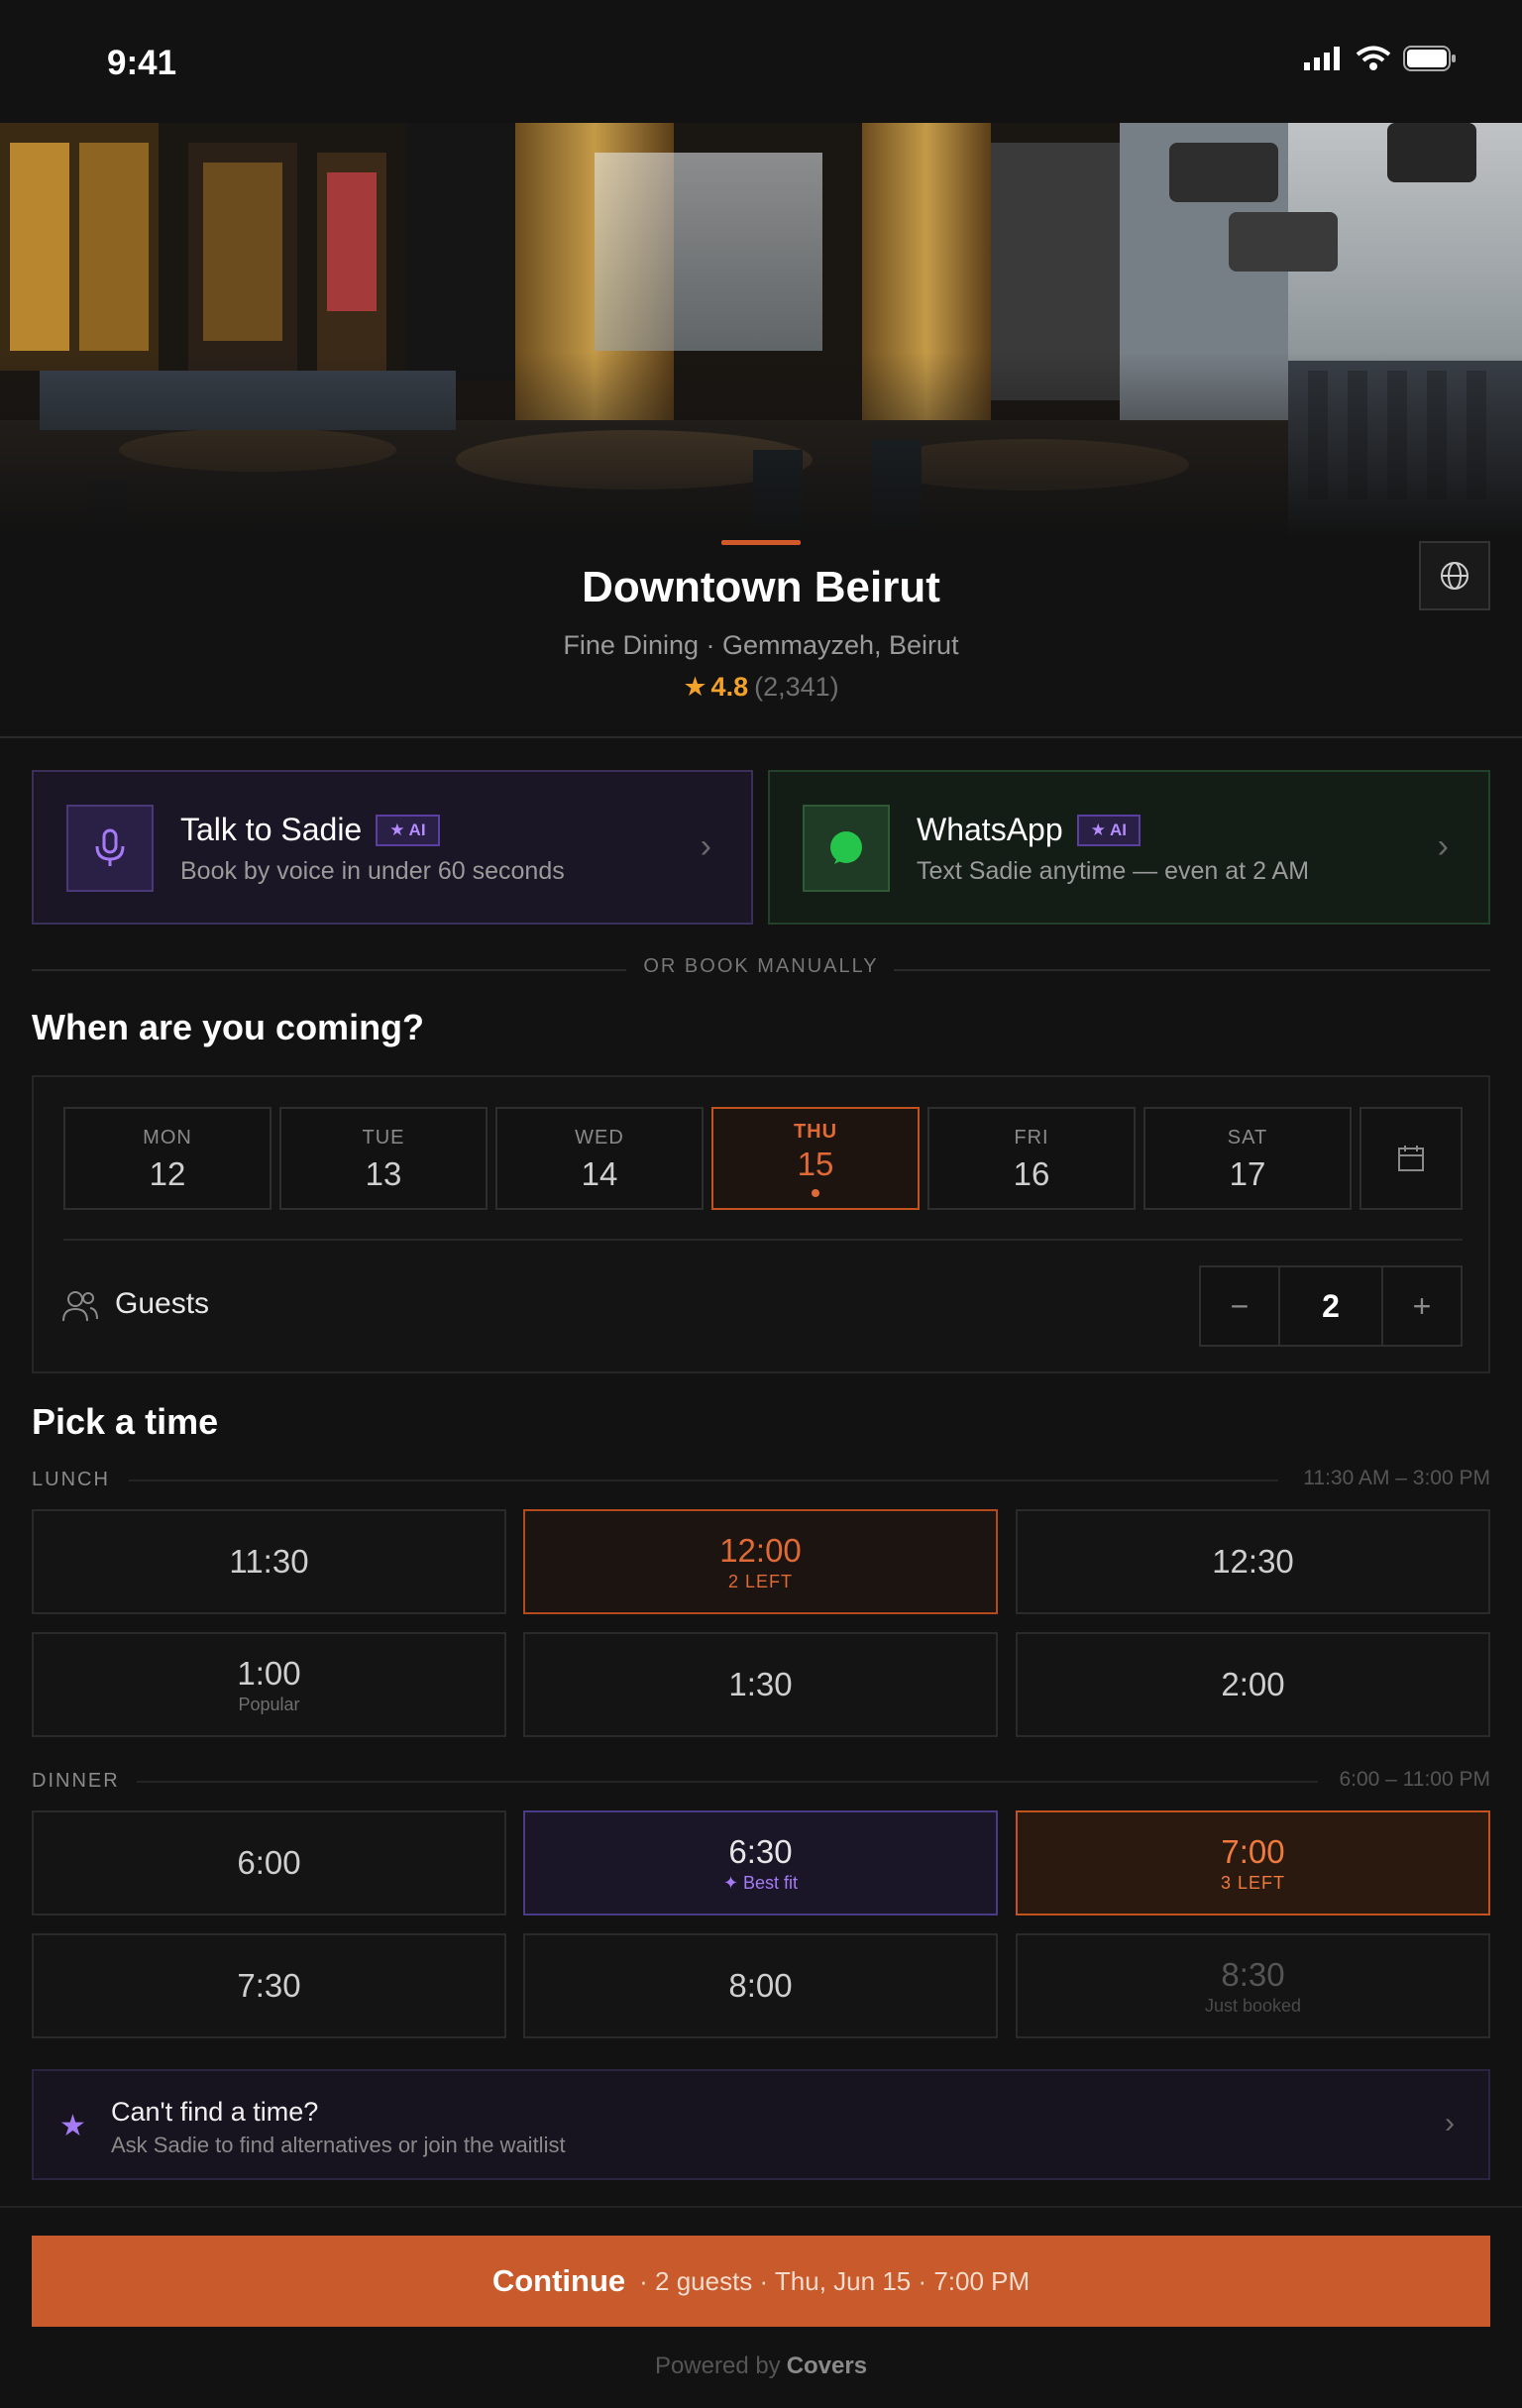 The width and height of the screenshot is (1522, 2408). I want to click on slot-time: 7:00, so click(1253, 1851).